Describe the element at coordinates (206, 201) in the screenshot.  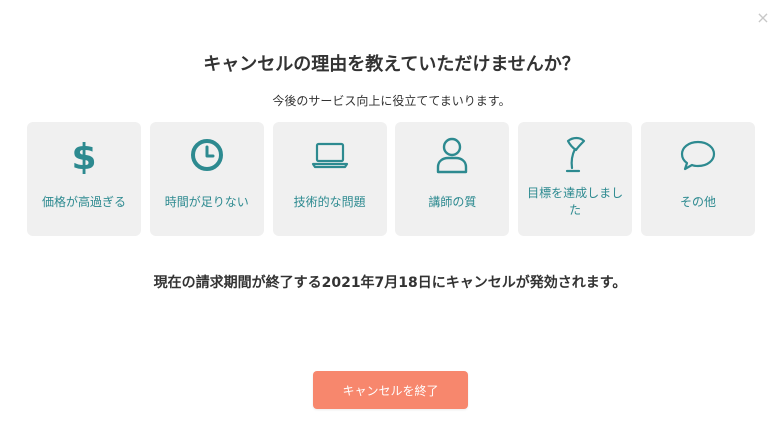
I see `reason-option-label: 時間が足りない` at that location.